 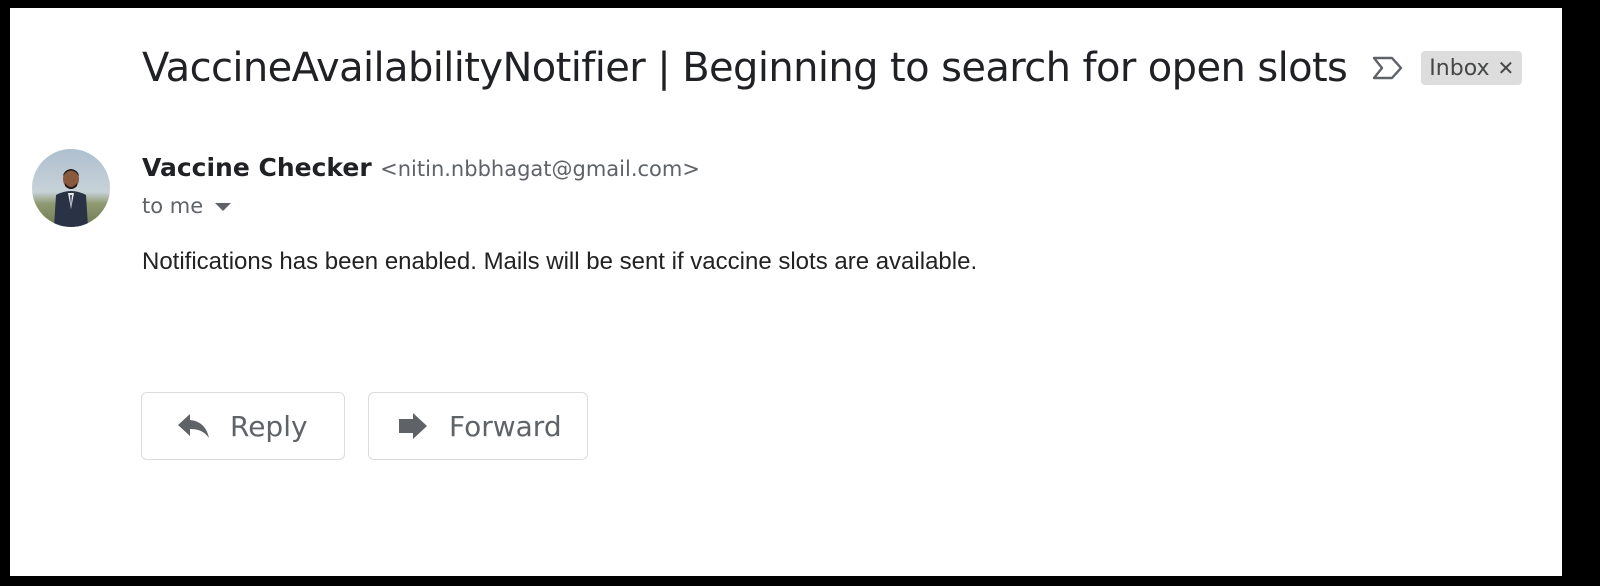 What do you see at coordinates (257, 167) in the screenshot?
I see `sender-name: Vaccine Checker` at bounding box center [257, 167].